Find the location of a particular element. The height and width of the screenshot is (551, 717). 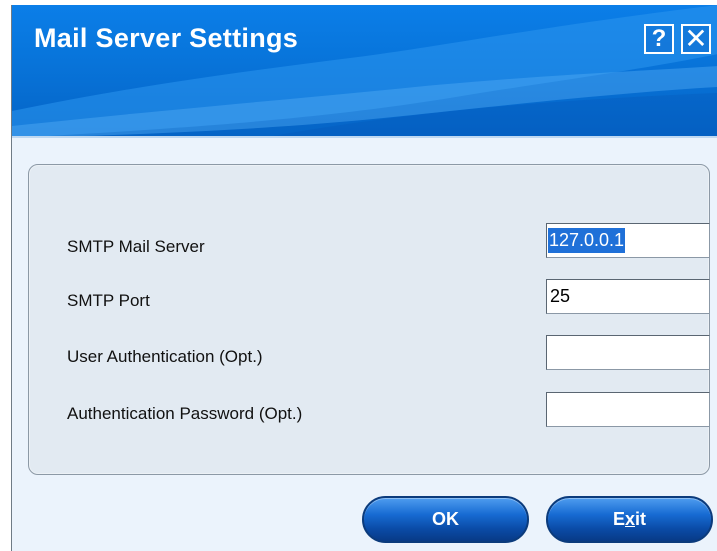

exit-button-label-prefix: E is located at coordinates (618, 519).